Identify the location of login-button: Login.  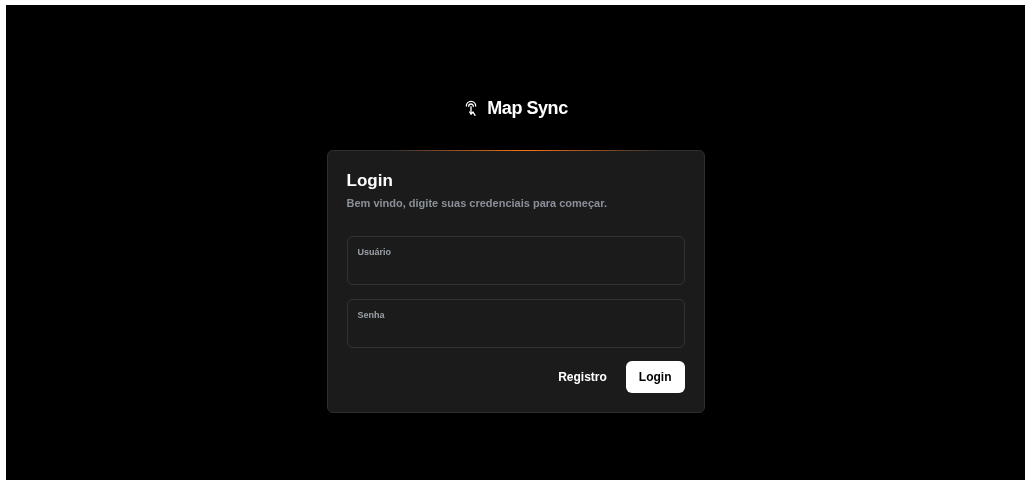
(655, 376).